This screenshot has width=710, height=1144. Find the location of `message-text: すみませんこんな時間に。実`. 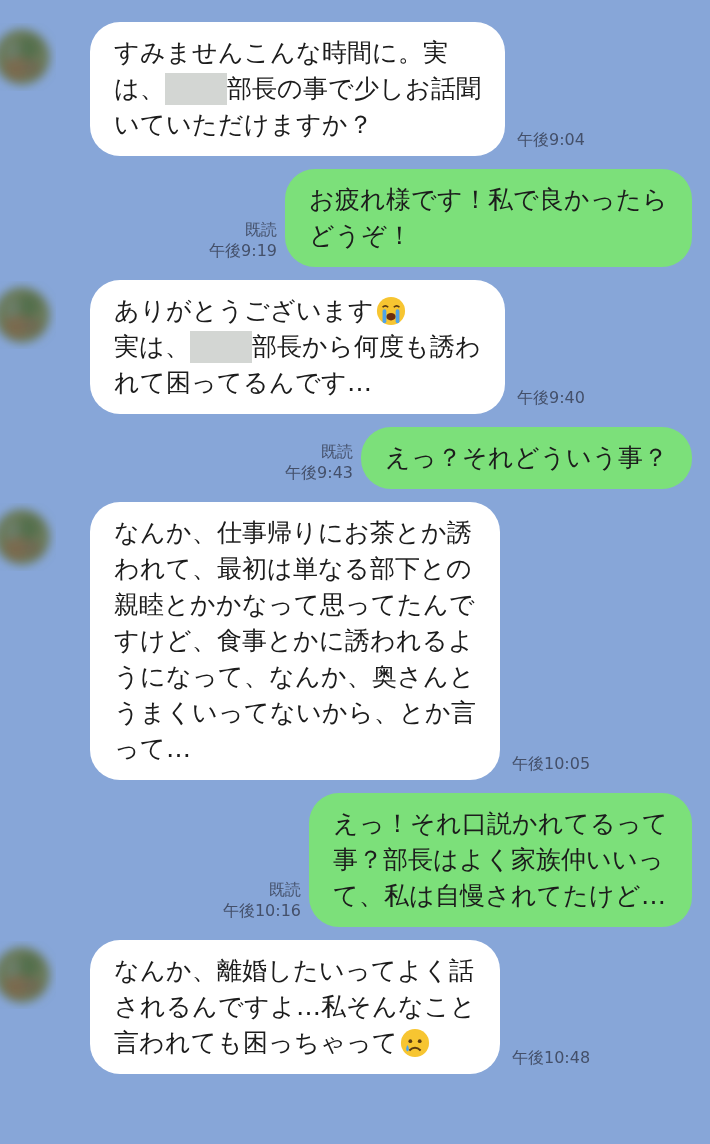

message-text: すみませんこんな時間に。実 is located at coordinates (281, 53).